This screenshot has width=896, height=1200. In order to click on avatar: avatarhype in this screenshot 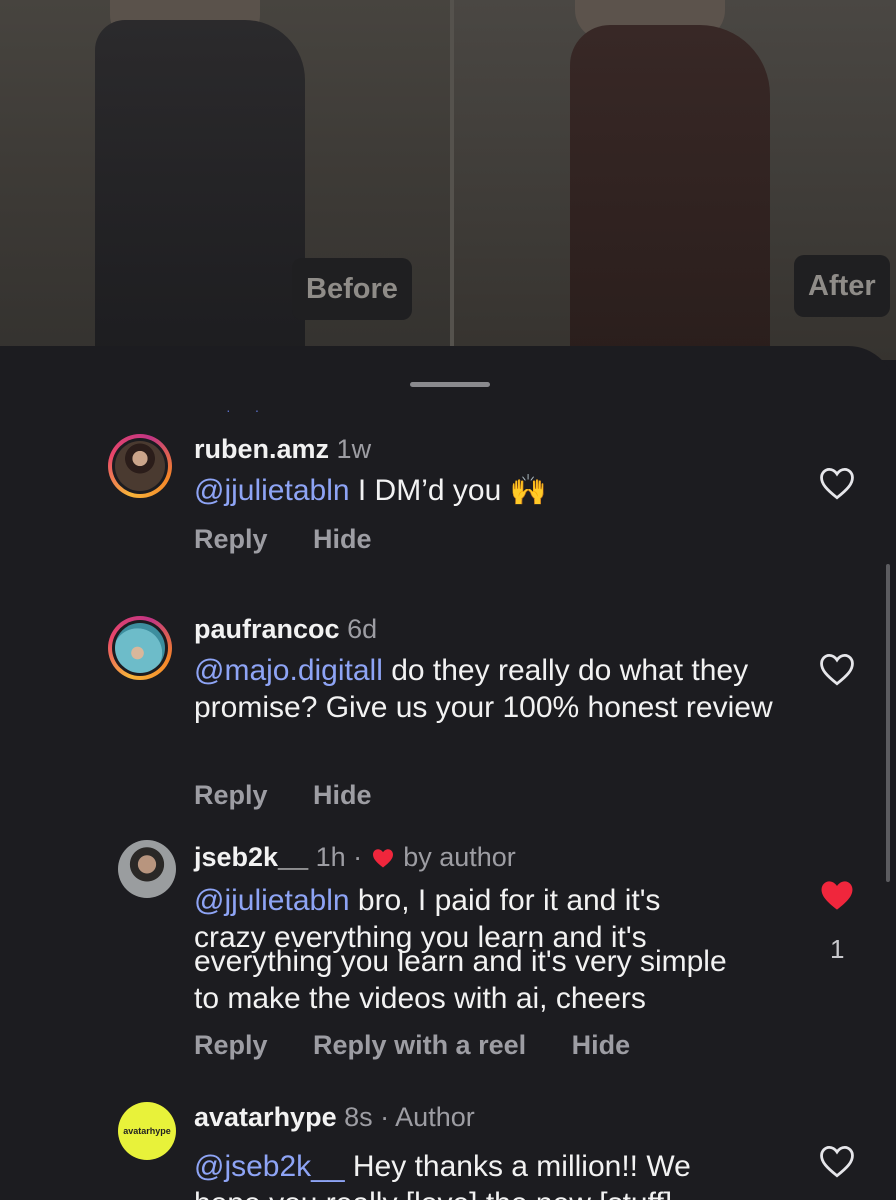, I will do `click(147, 1131)`.